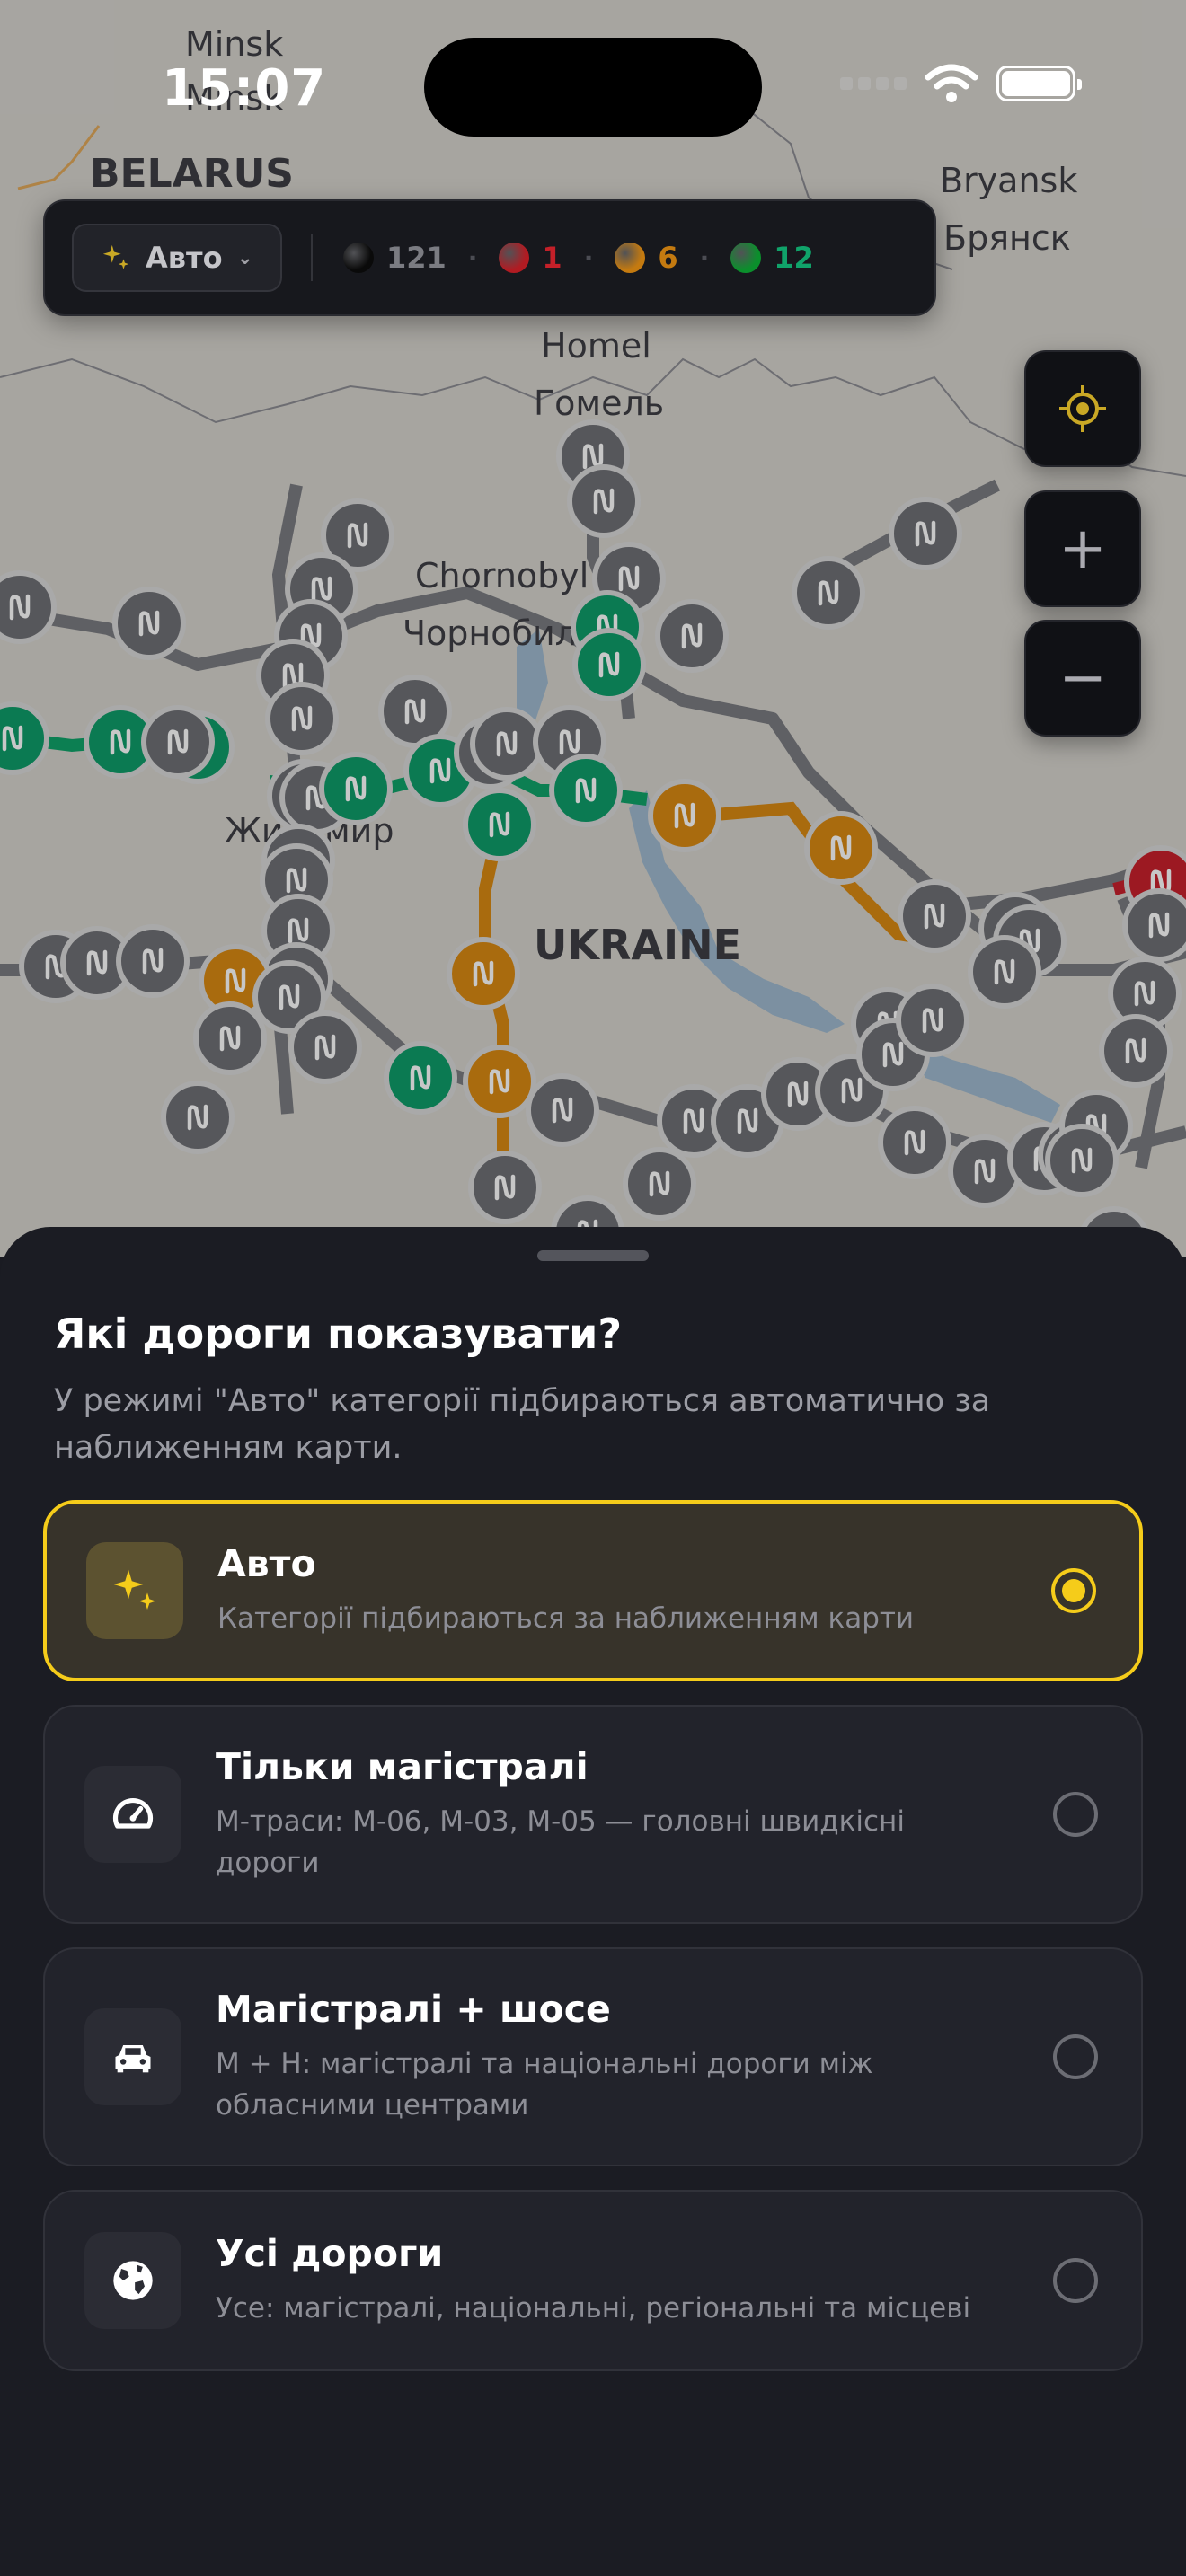 Image resolution: width=1186 pixels, height=2576 pixels. I want to click on status-count: 6, so click(646, 258).